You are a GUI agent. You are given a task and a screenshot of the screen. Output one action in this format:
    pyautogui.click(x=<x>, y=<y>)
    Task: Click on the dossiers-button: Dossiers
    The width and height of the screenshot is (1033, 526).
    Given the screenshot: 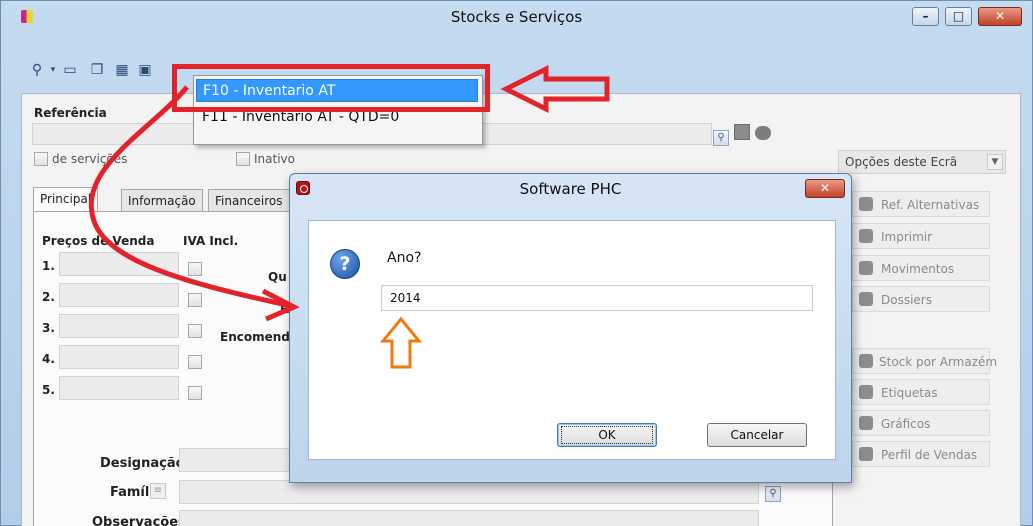 What is the action you would take?
    pyautogui.click(x=921, y=299)
    